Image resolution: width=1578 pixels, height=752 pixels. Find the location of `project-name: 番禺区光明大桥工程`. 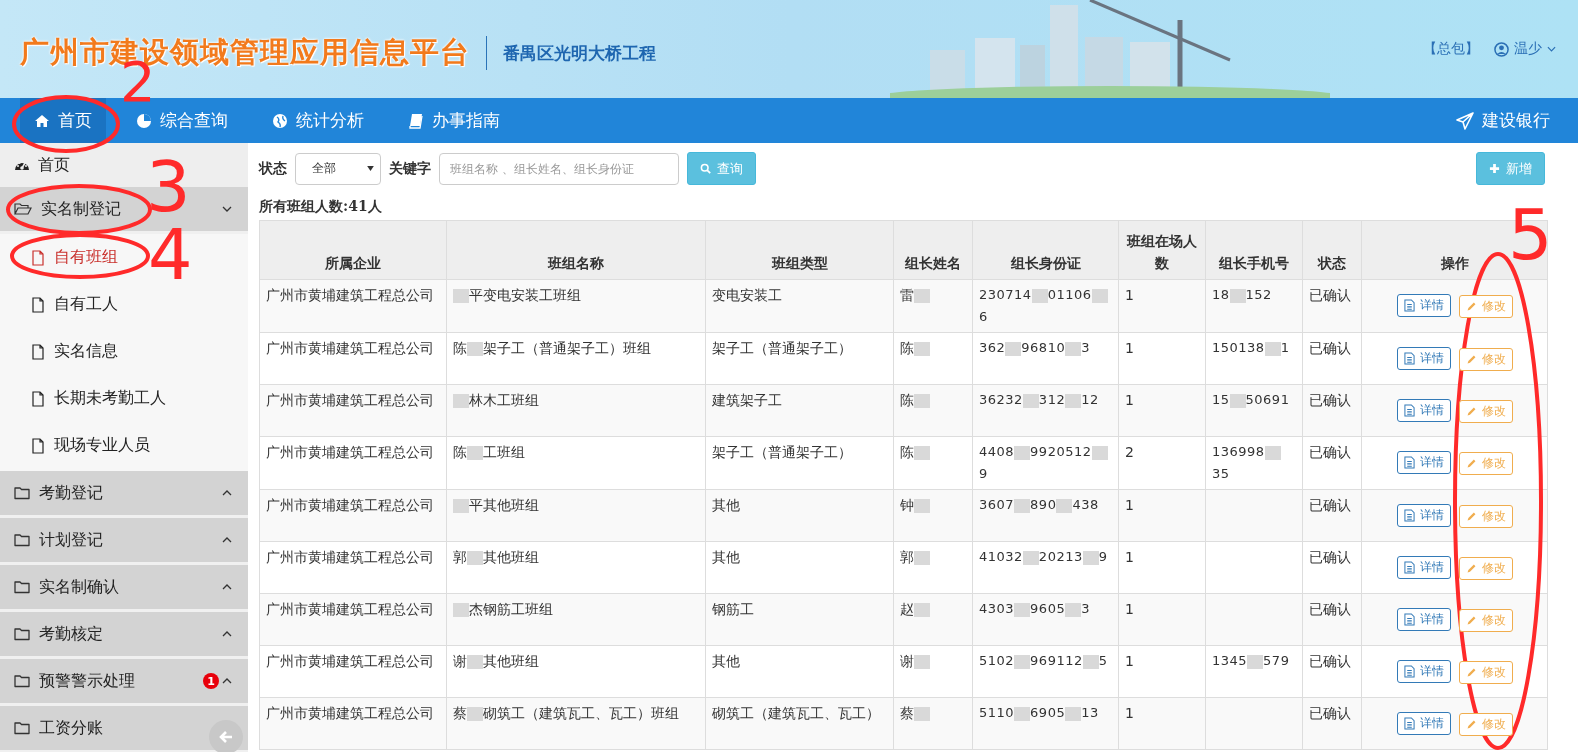

project-name: 番禺区光明大桥工程 is located at coordinates (571, 53).